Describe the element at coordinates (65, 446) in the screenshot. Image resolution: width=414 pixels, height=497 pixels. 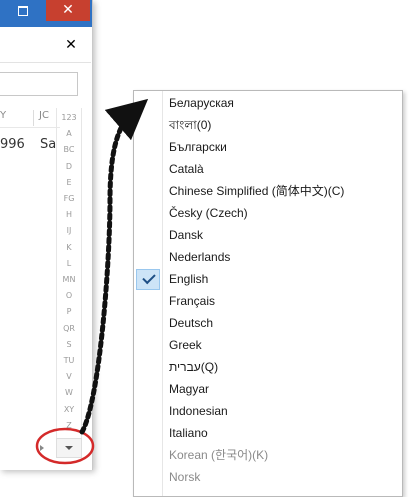
I see `highlight-circle` at that location.